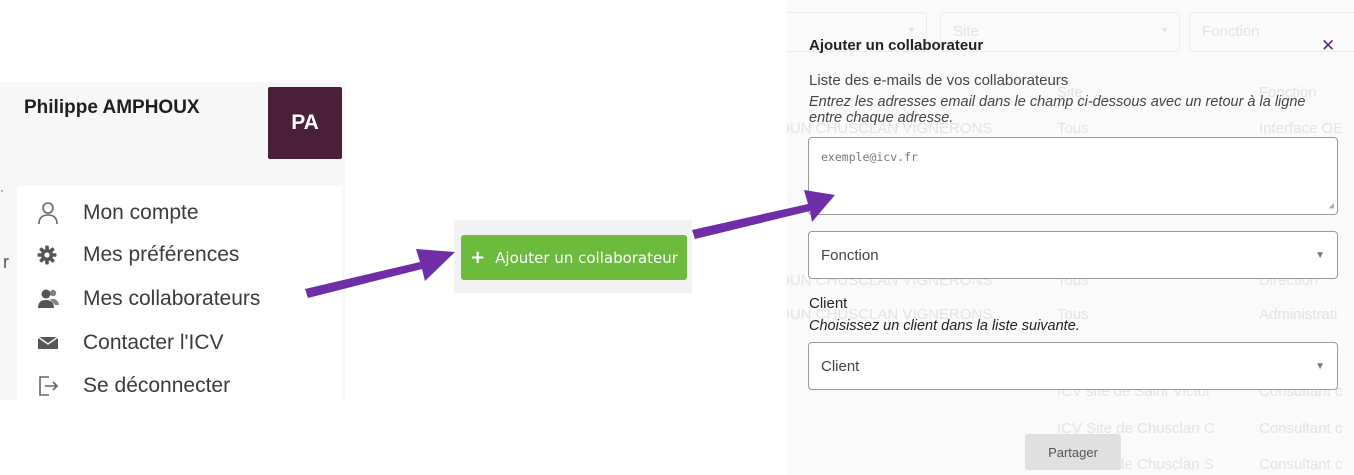  What do you see at coordinates (1331, 206) in the screenshot?
I see `resize-grip-icon: ◢` at bounding box center [1331, 206].